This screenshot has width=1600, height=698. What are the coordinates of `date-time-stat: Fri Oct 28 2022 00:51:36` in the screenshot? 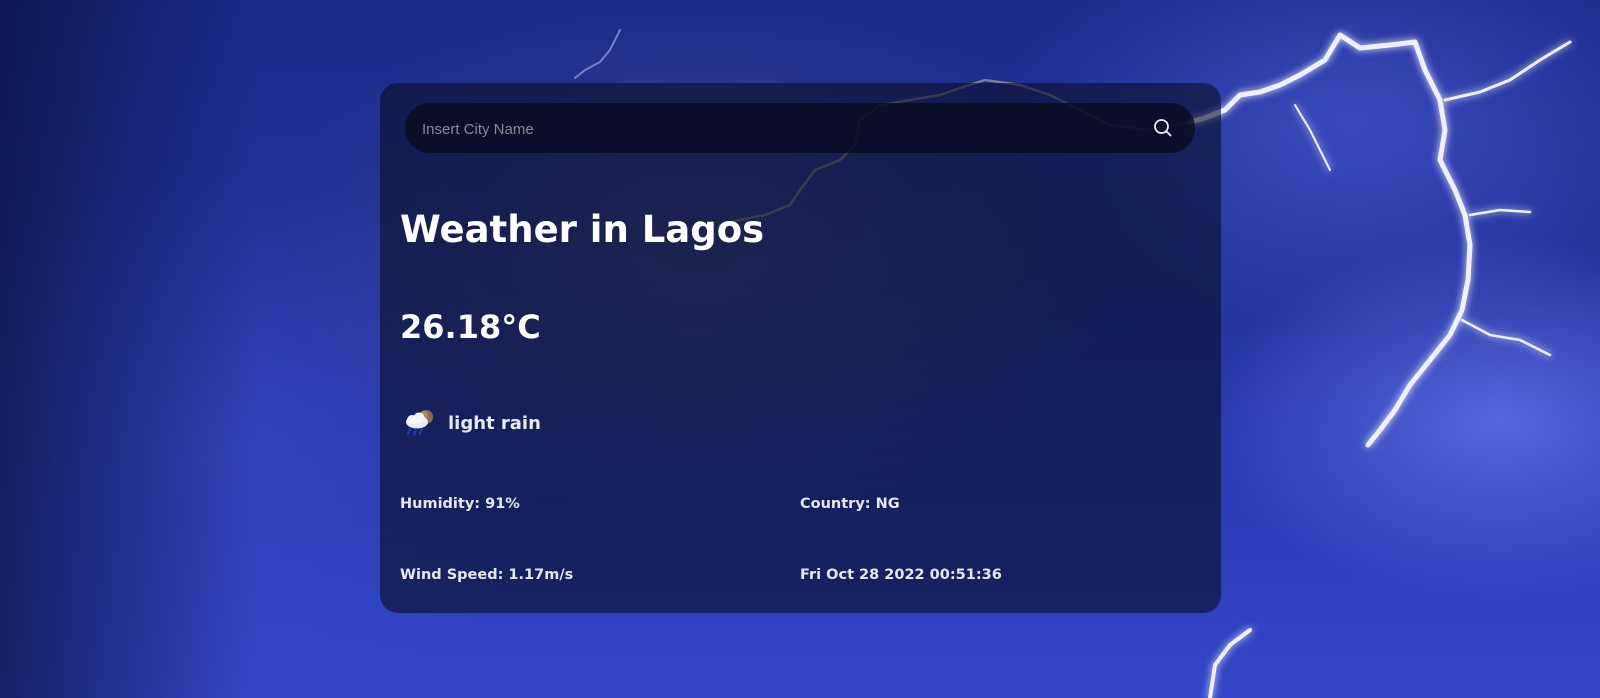 It's located at (901, 575).